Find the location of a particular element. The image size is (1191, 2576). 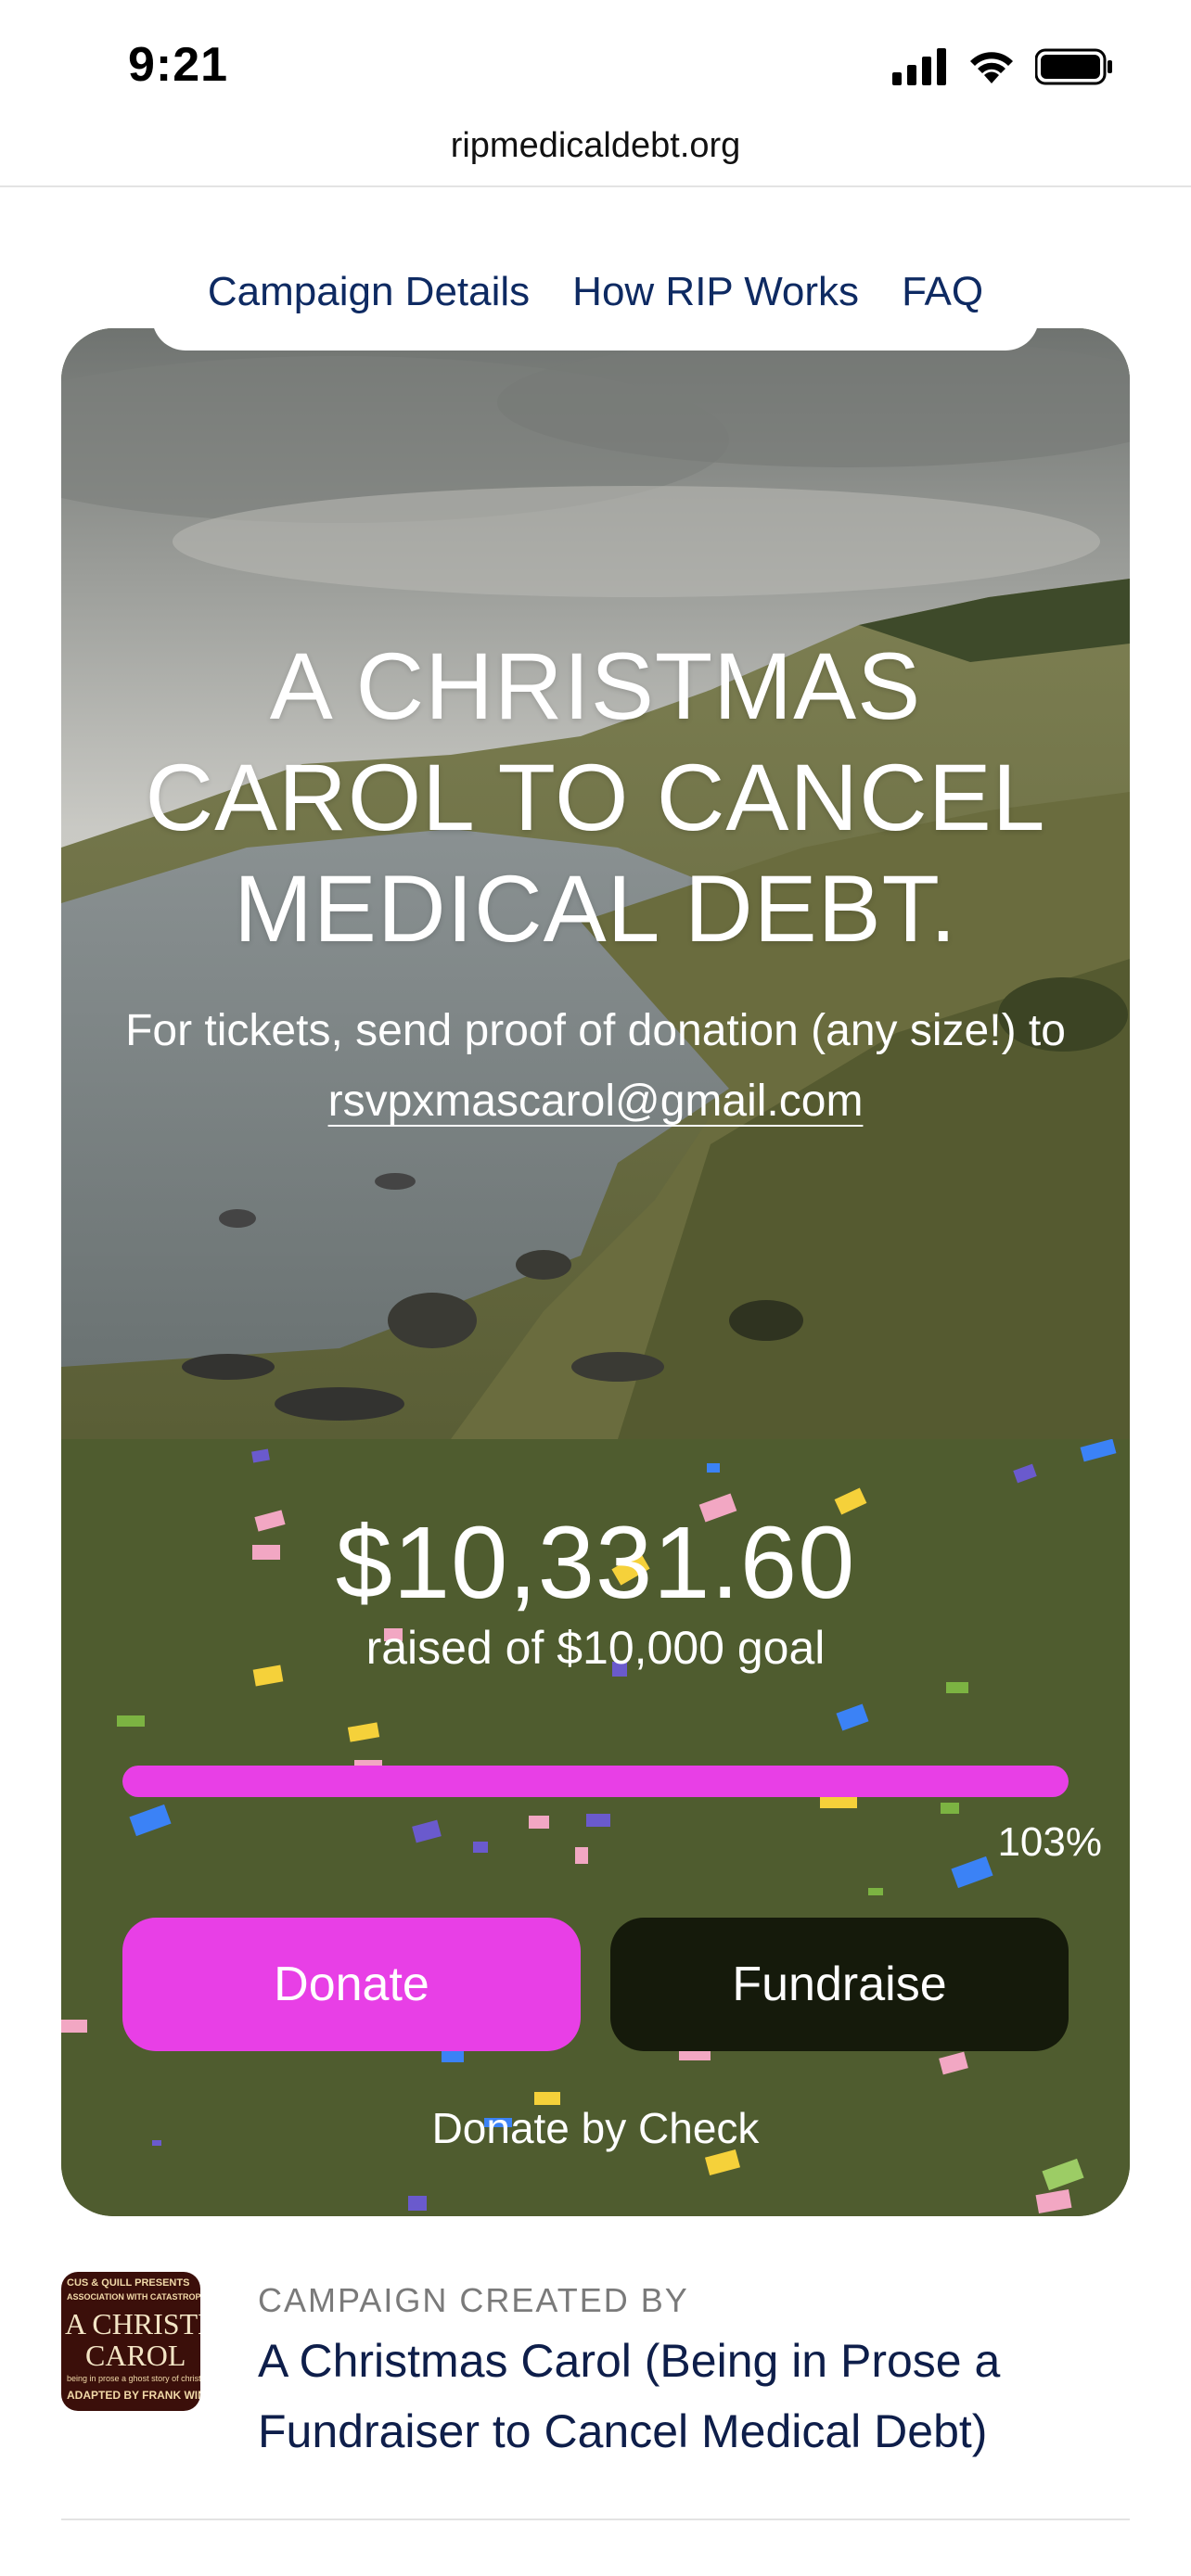

title-line: CAROL TO CANCEL is located at coordinates (595, 797).